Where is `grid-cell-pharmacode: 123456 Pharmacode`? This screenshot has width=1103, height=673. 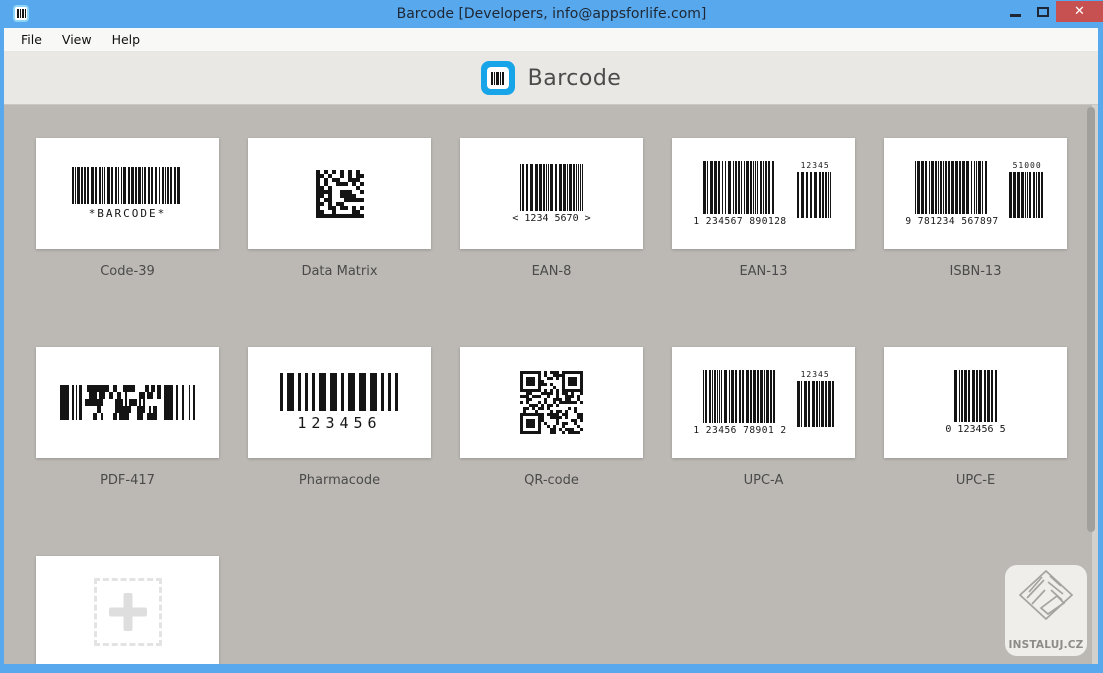 grid-cell-pharmacode: 123456 Pharmacode is located at coordinates (339, 419).